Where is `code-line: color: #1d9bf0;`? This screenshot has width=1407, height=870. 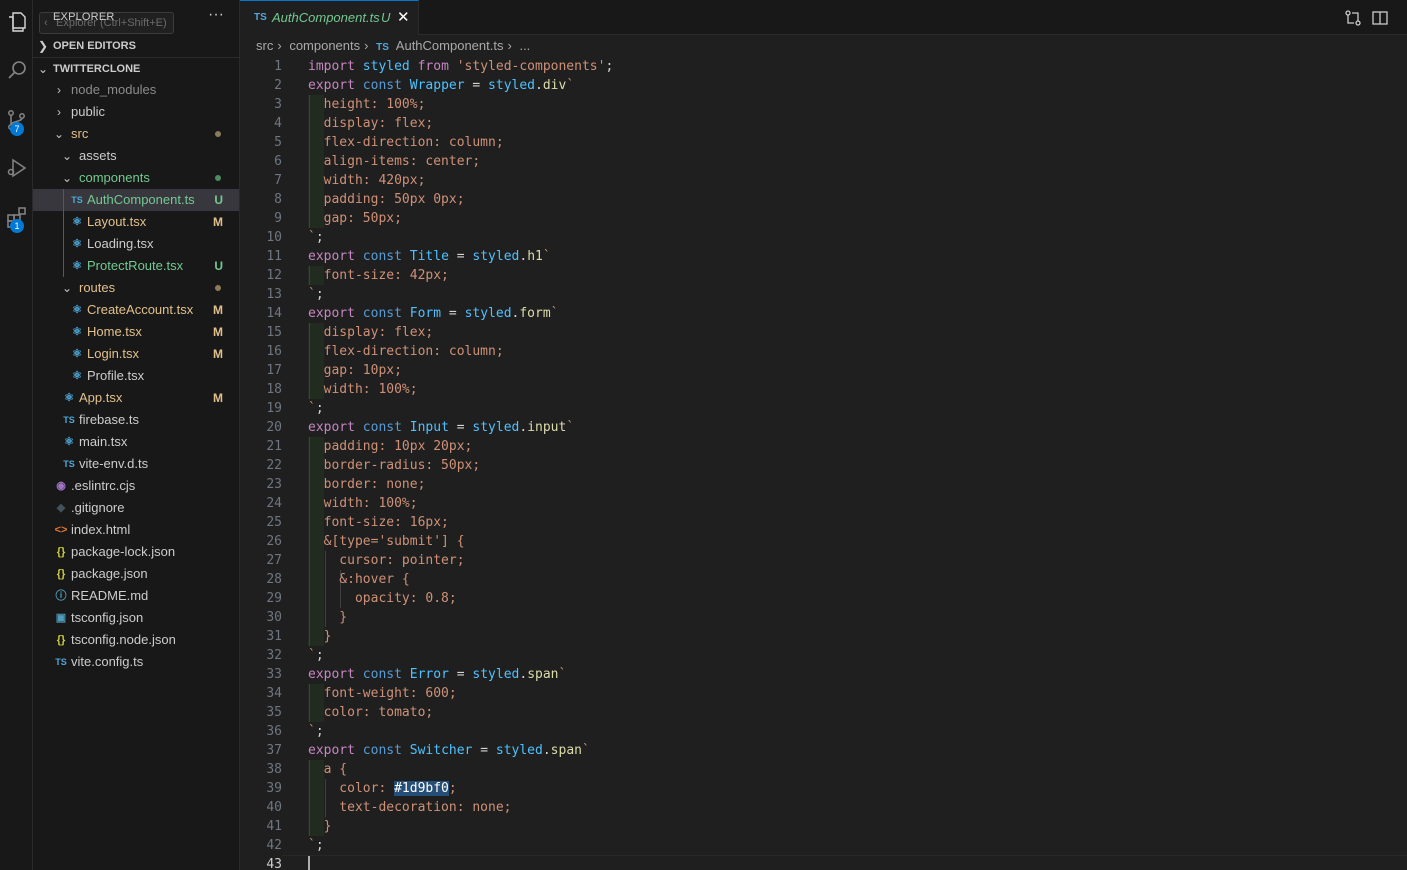 code-line: color: #1d9bf0; is located at coordinates (382, 788).